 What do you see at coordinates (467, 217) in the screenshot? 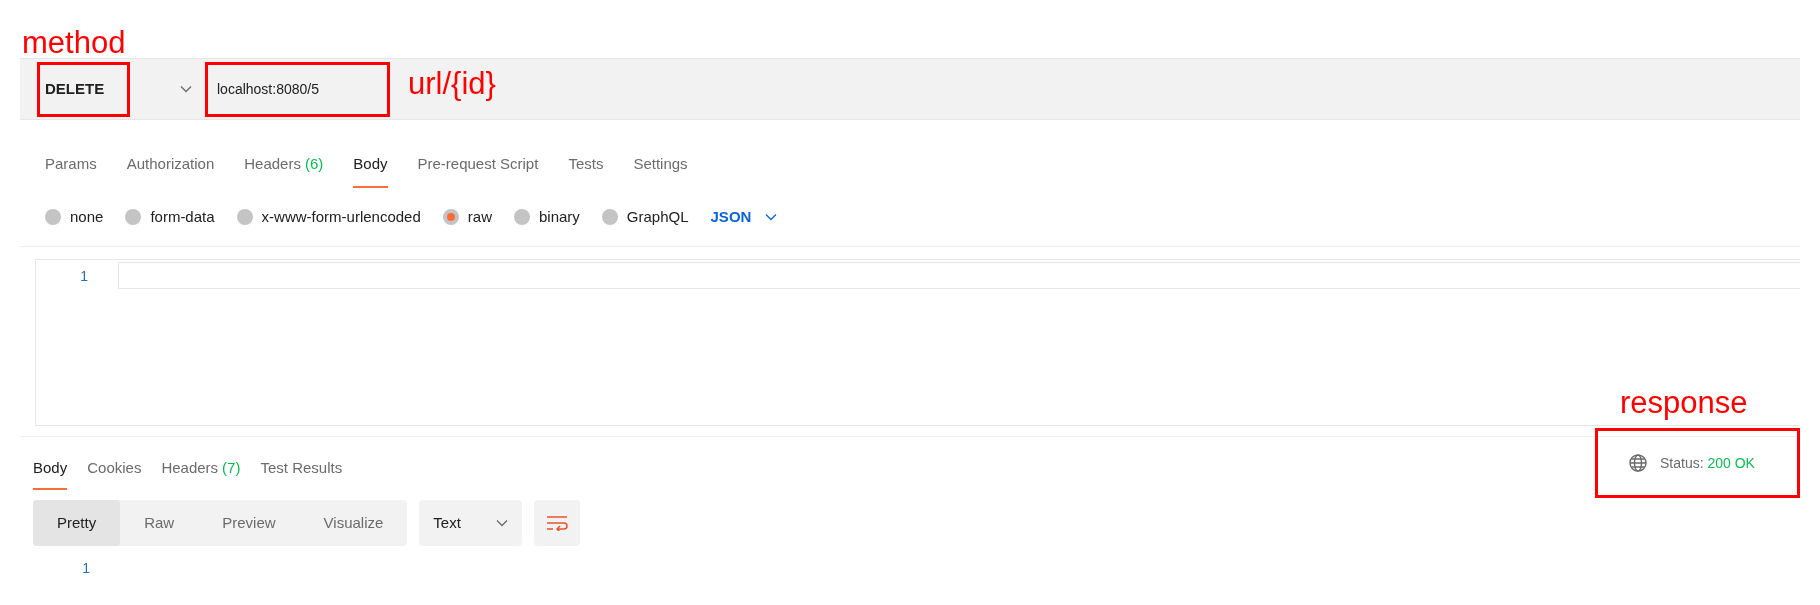
I see `radio-option: raw` at bounding box center [467, 217].